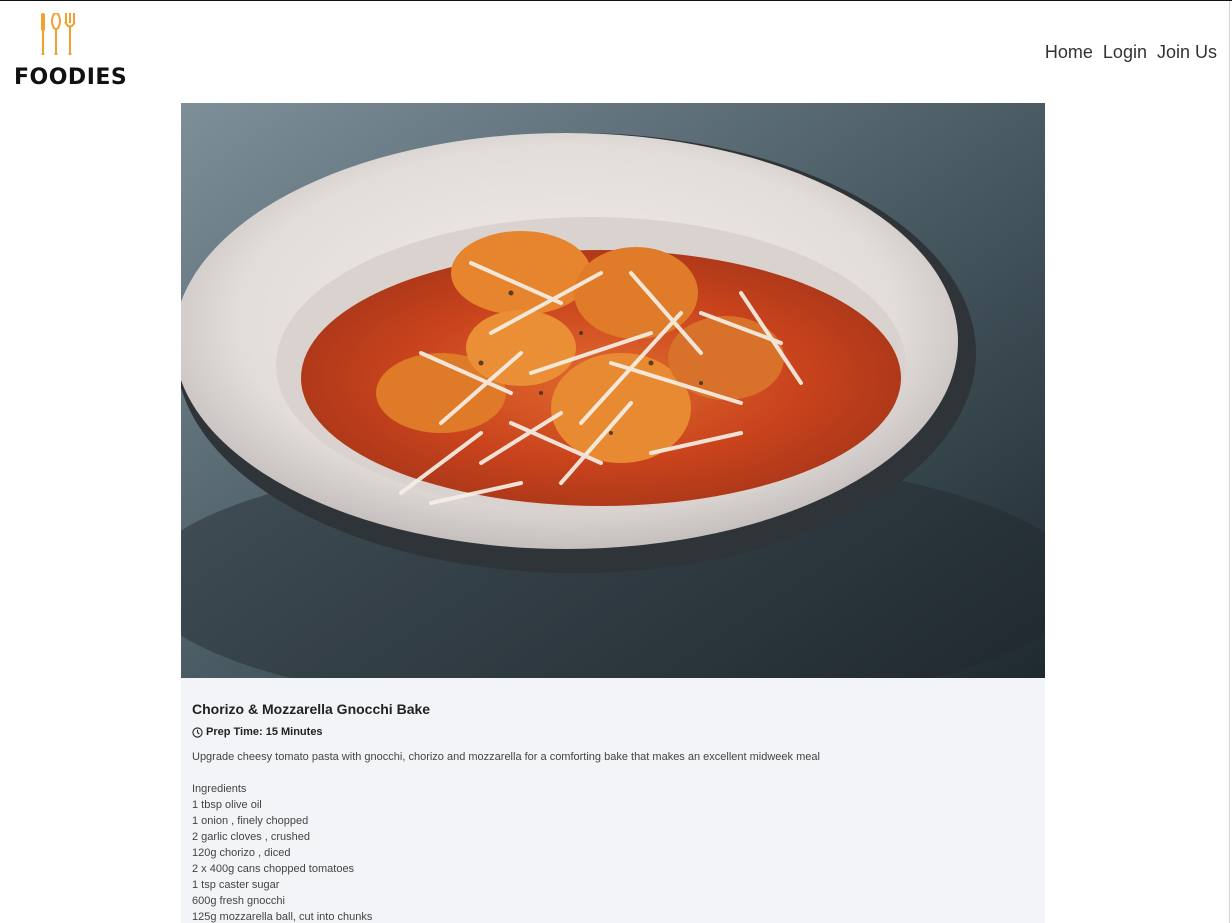  I want to click on site-header: FOODIES Home Login Join Us, so click(616, 52).